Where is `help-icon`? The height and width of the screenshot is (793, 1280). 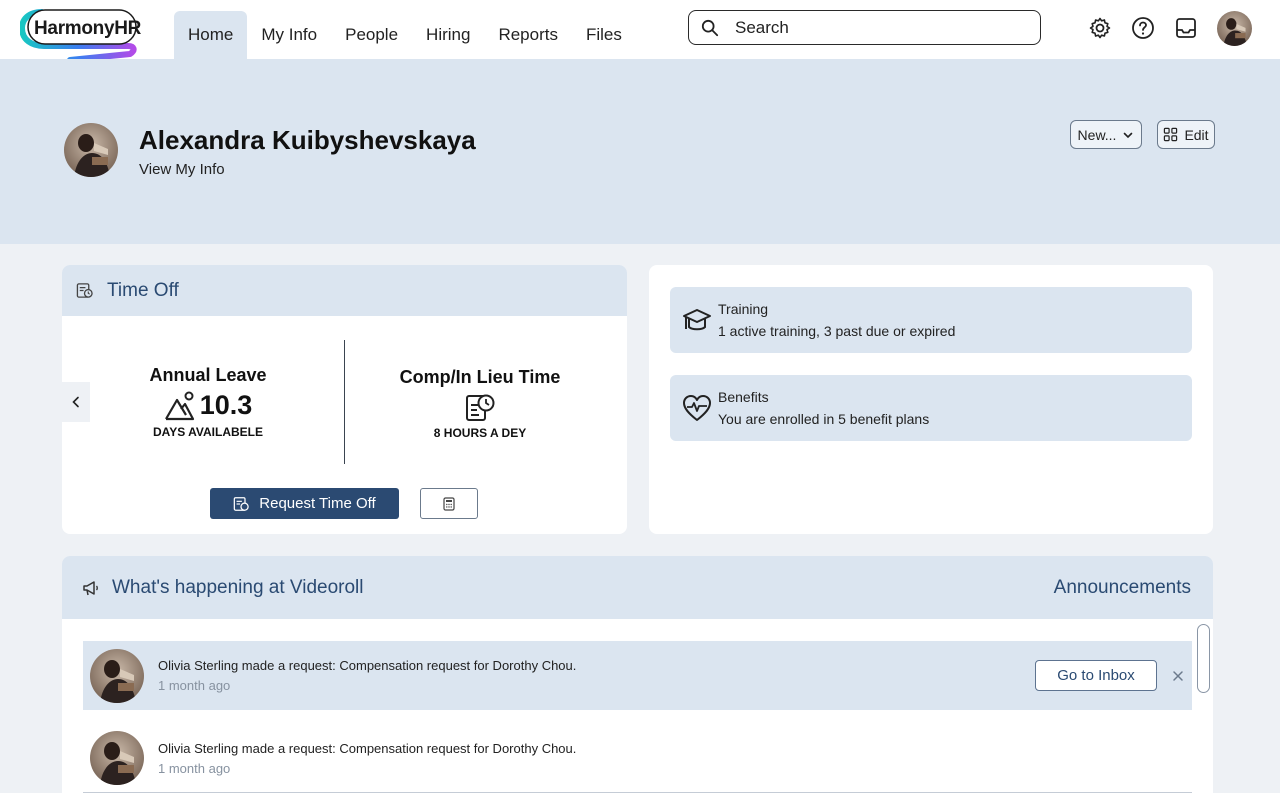
help-icon is located at coordinates (1143, 28).